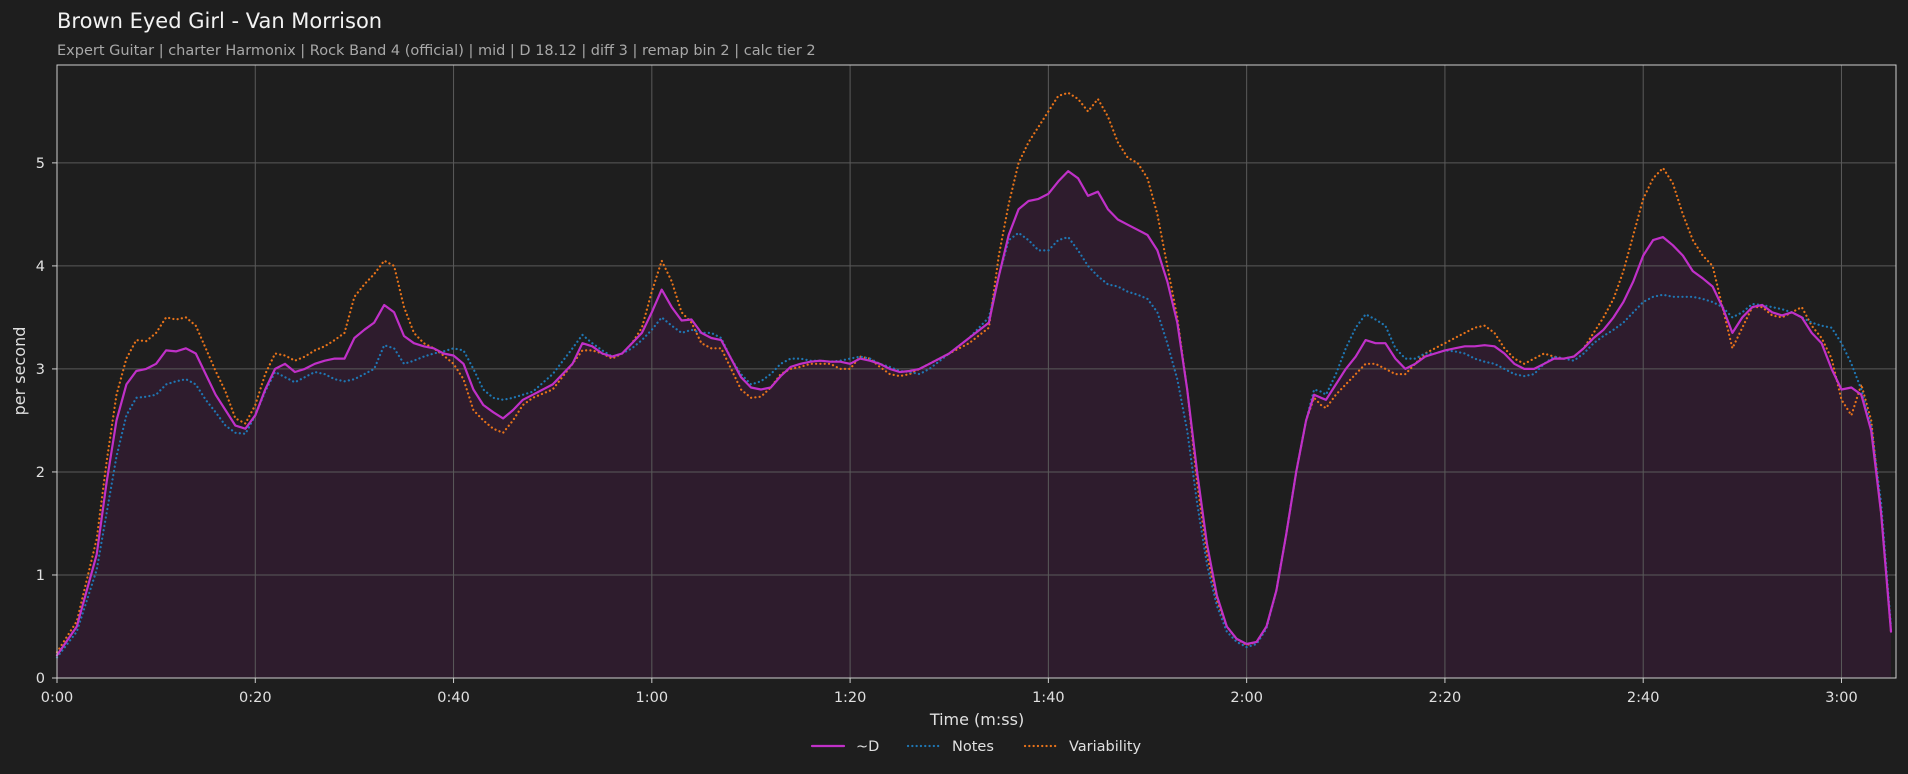 The height and width of the screenshot is (774, 1908). Describe the element at coordinates (976, 719) in the screenshot. I see `x-axis-label: Time (m:ss)` at that location.